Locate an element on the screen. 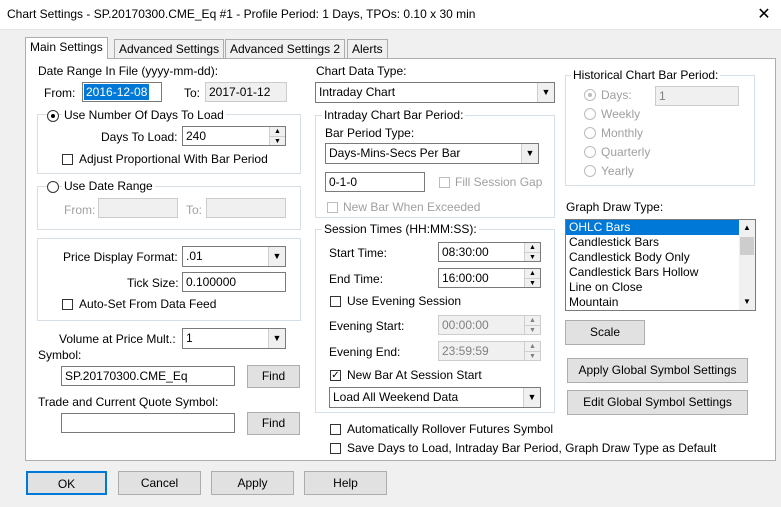 The width and height of the screenshot is (781, 507). end-time-field: 16:00:00 ▲ ▼ is located at coordinates (489, 278).